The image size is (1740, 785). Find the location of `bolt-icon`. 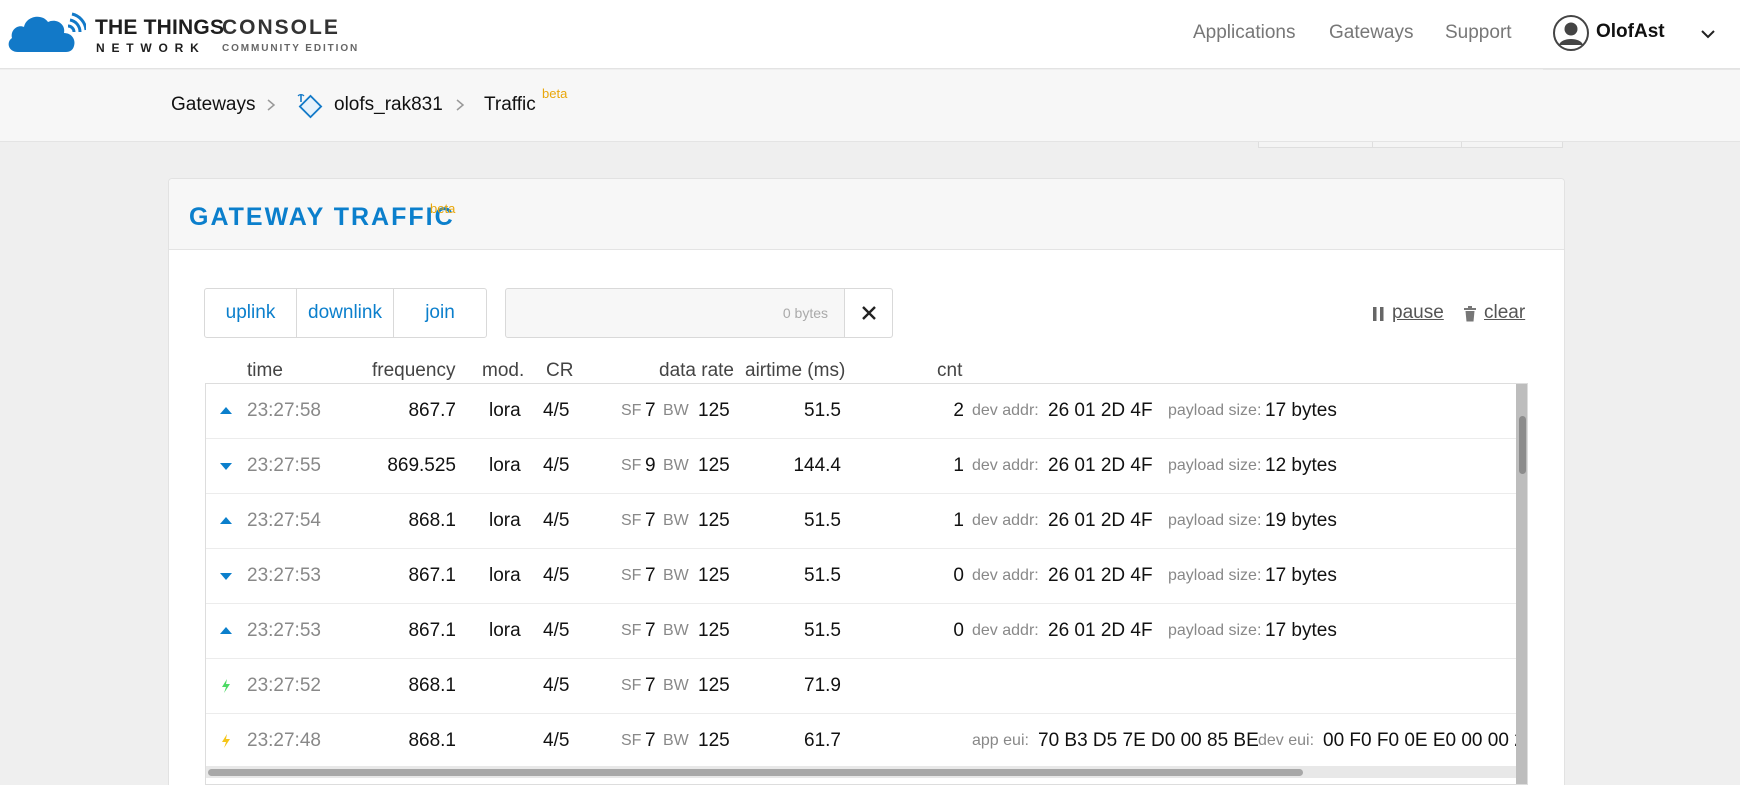

bolt-icon is located at coordinates (226, 741).